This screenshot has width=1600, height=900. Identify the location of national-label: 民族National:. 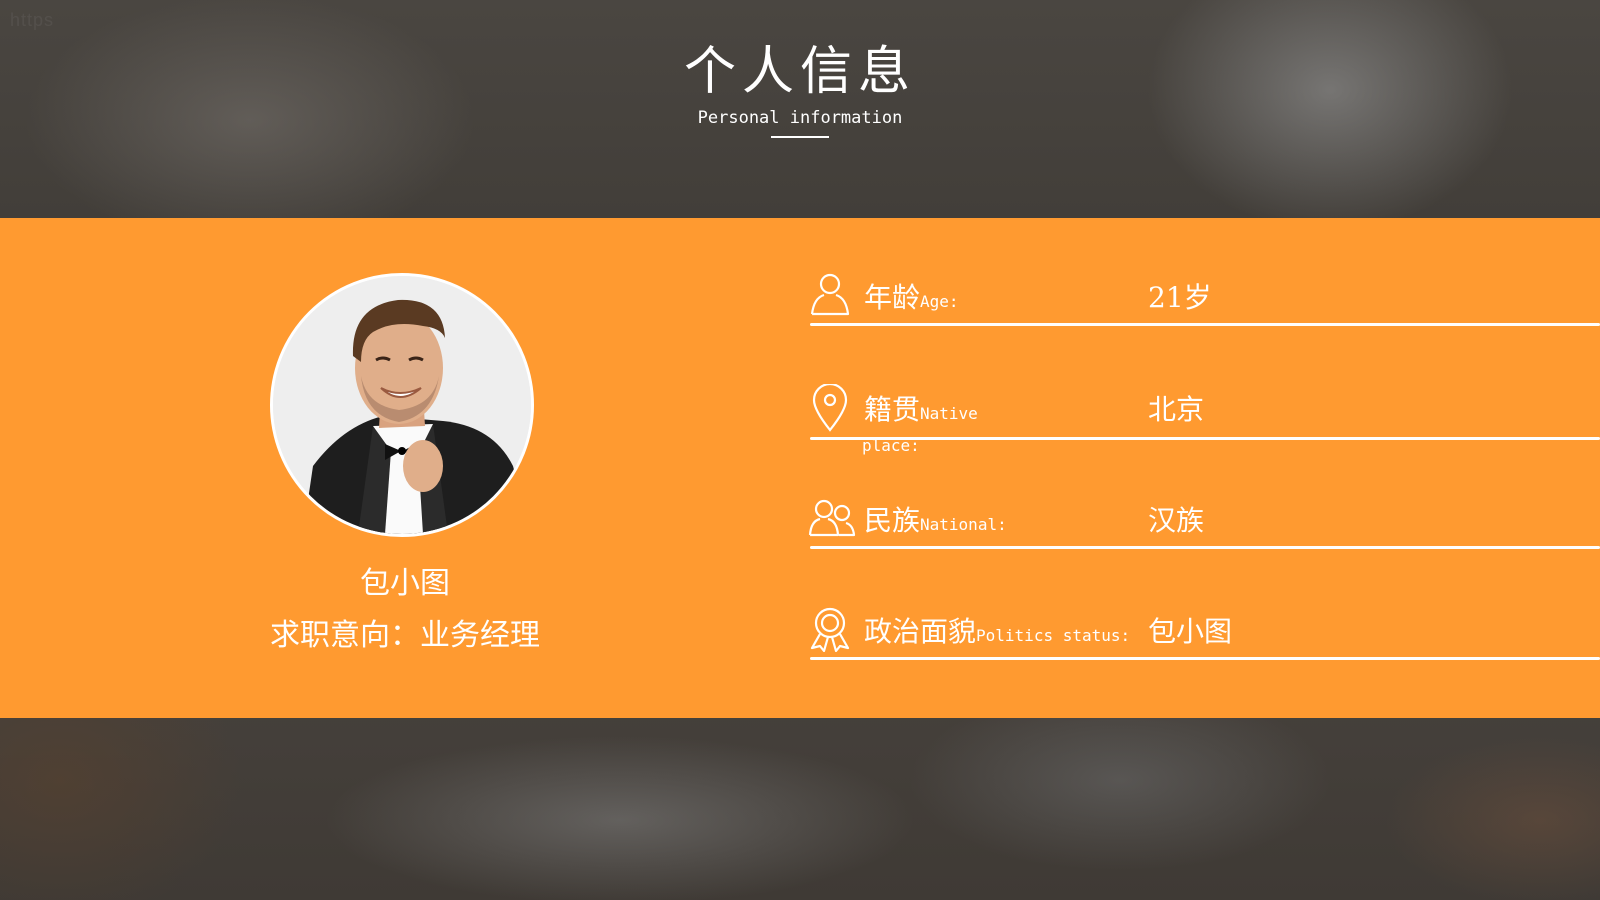
(935, 520).